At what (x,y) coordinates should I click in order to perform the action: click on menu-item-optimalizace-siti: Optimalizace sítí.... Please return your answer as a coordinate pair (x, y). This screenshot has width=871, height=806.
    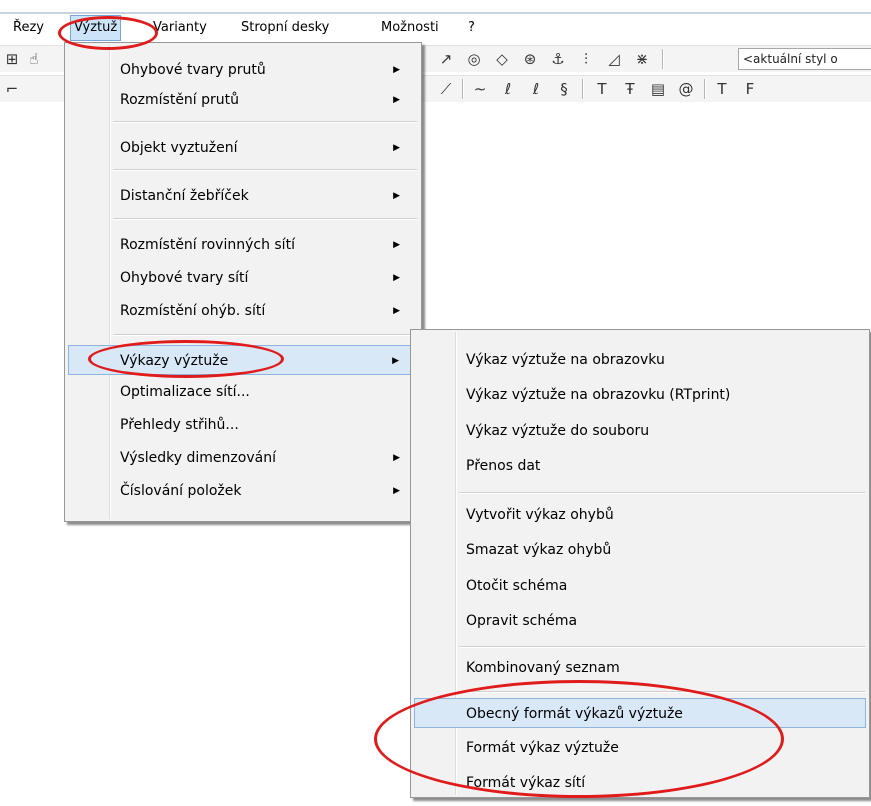
    Looking at the image, I should click on (243, 392).